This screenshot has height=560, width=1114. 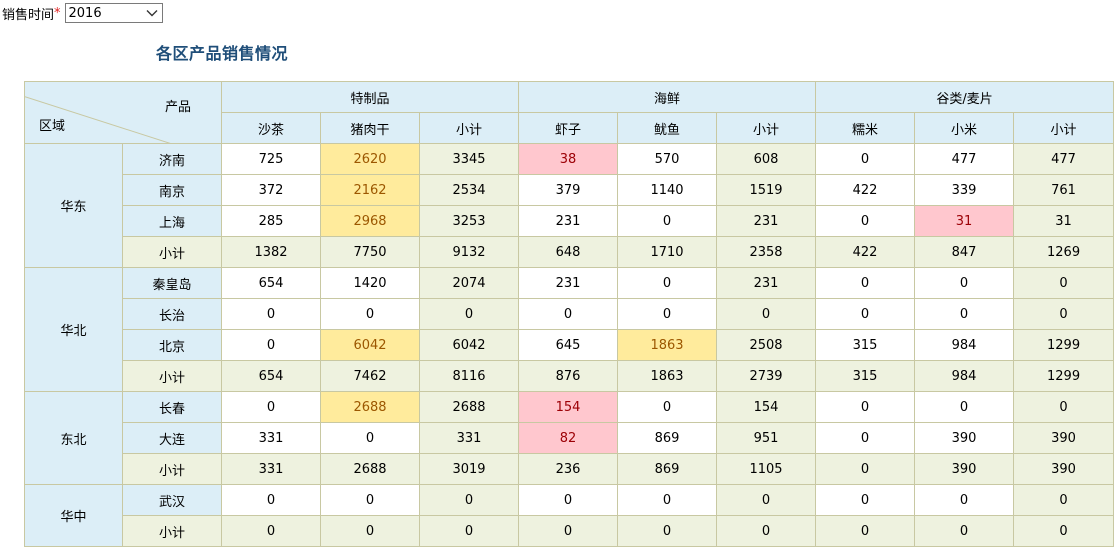 I want to click on subtotal-row: 小计 0 0 0 0 0 0 0 0 0, so click(x=569, y=531).